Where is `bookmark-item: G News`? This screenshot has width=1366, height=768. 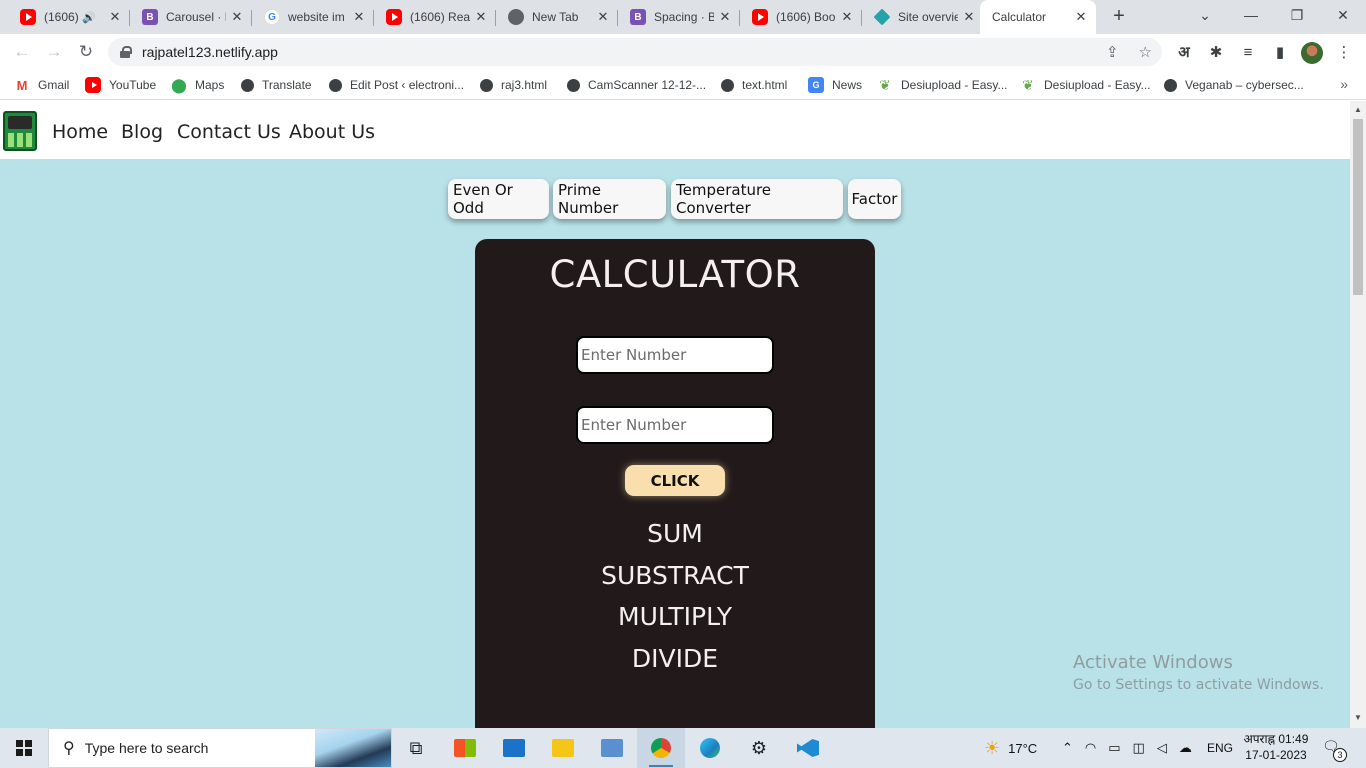
bookmark-item: G News is located at coordinates (835, 85).